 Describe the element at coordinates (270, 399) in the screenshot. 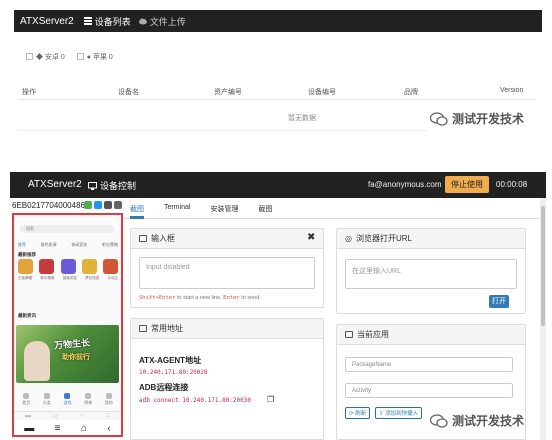

I see `copy-icon: ❐` at that location.